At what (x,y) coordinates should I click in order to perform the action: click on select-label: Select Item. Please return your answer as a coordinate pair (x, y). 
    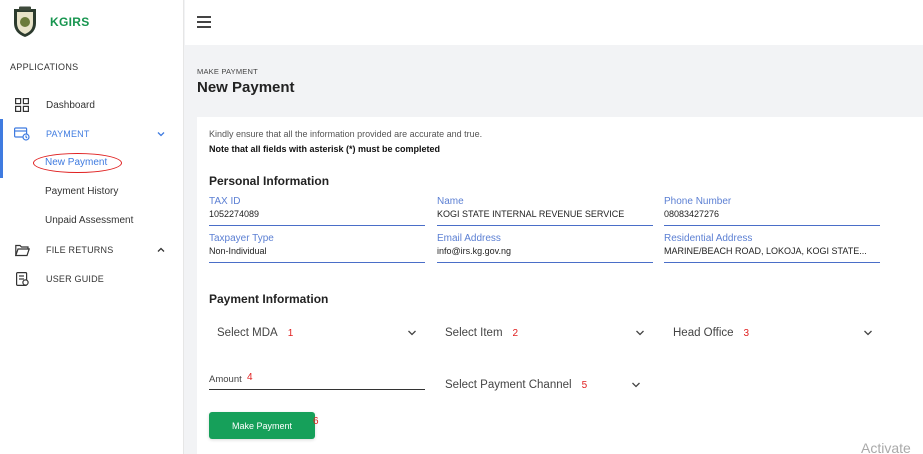
    Looking at the image, I should click on (474, 333).